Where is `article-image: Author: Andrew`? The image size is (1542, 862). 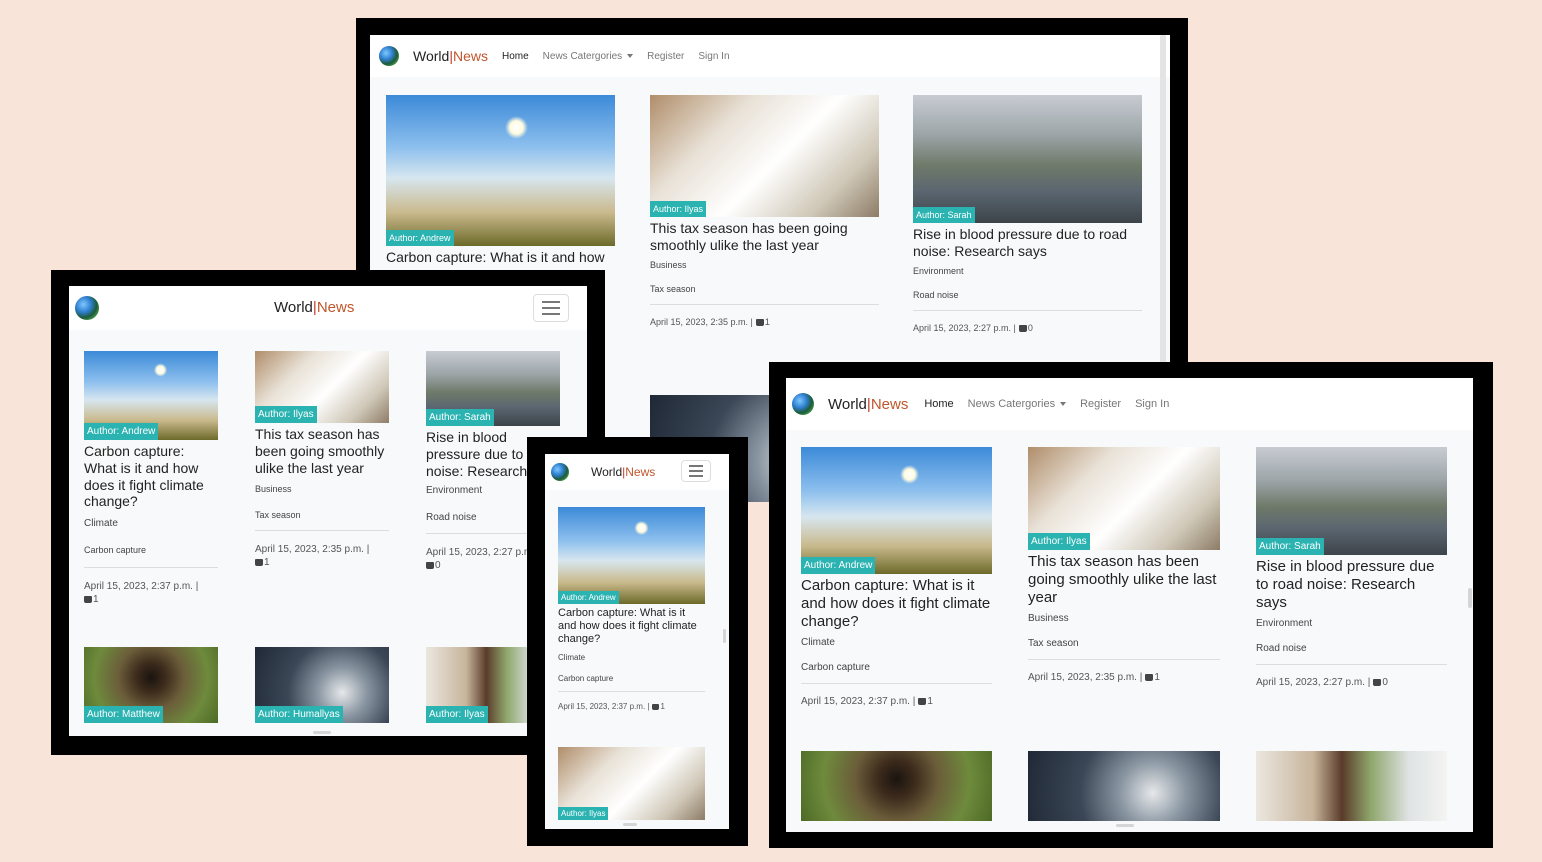
article-image: Author: Andrew is located at coordinates (896, 510).